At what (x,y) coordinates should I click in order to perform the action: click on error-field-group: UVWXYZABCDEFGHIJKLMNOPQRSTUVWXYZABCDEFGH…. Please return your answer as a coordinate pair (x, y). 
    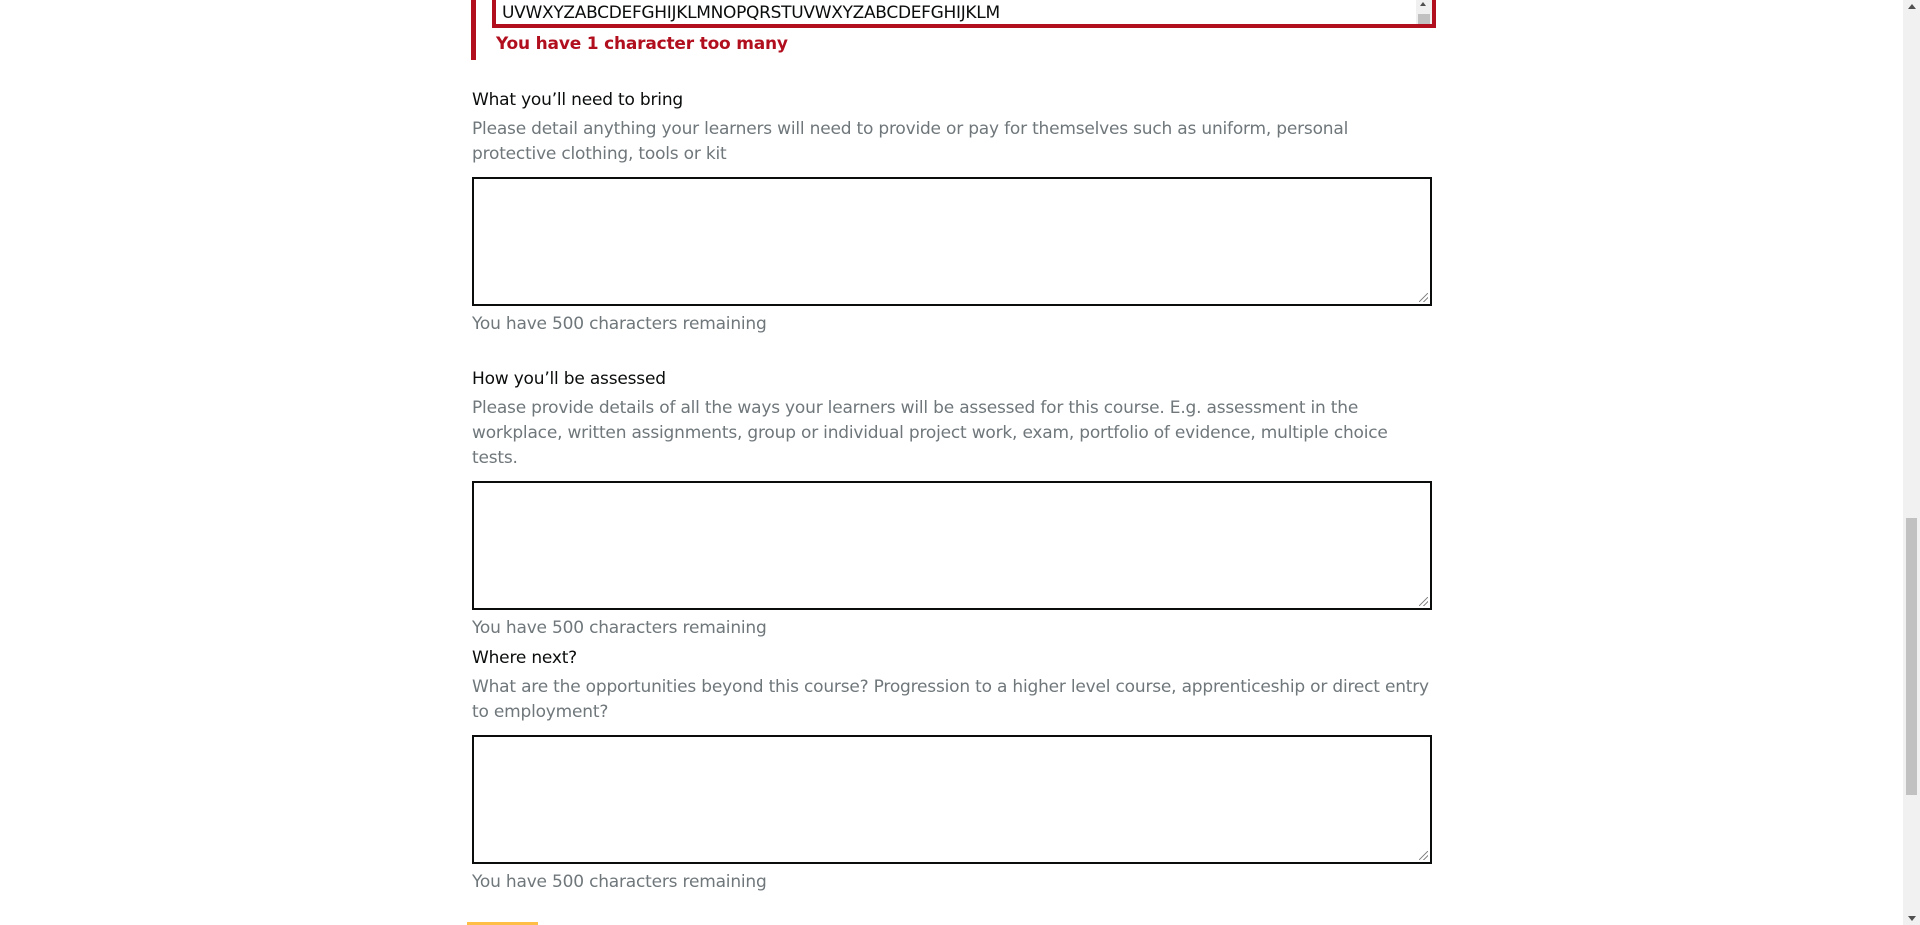
    Looking at the image, I should click on (954, 30).